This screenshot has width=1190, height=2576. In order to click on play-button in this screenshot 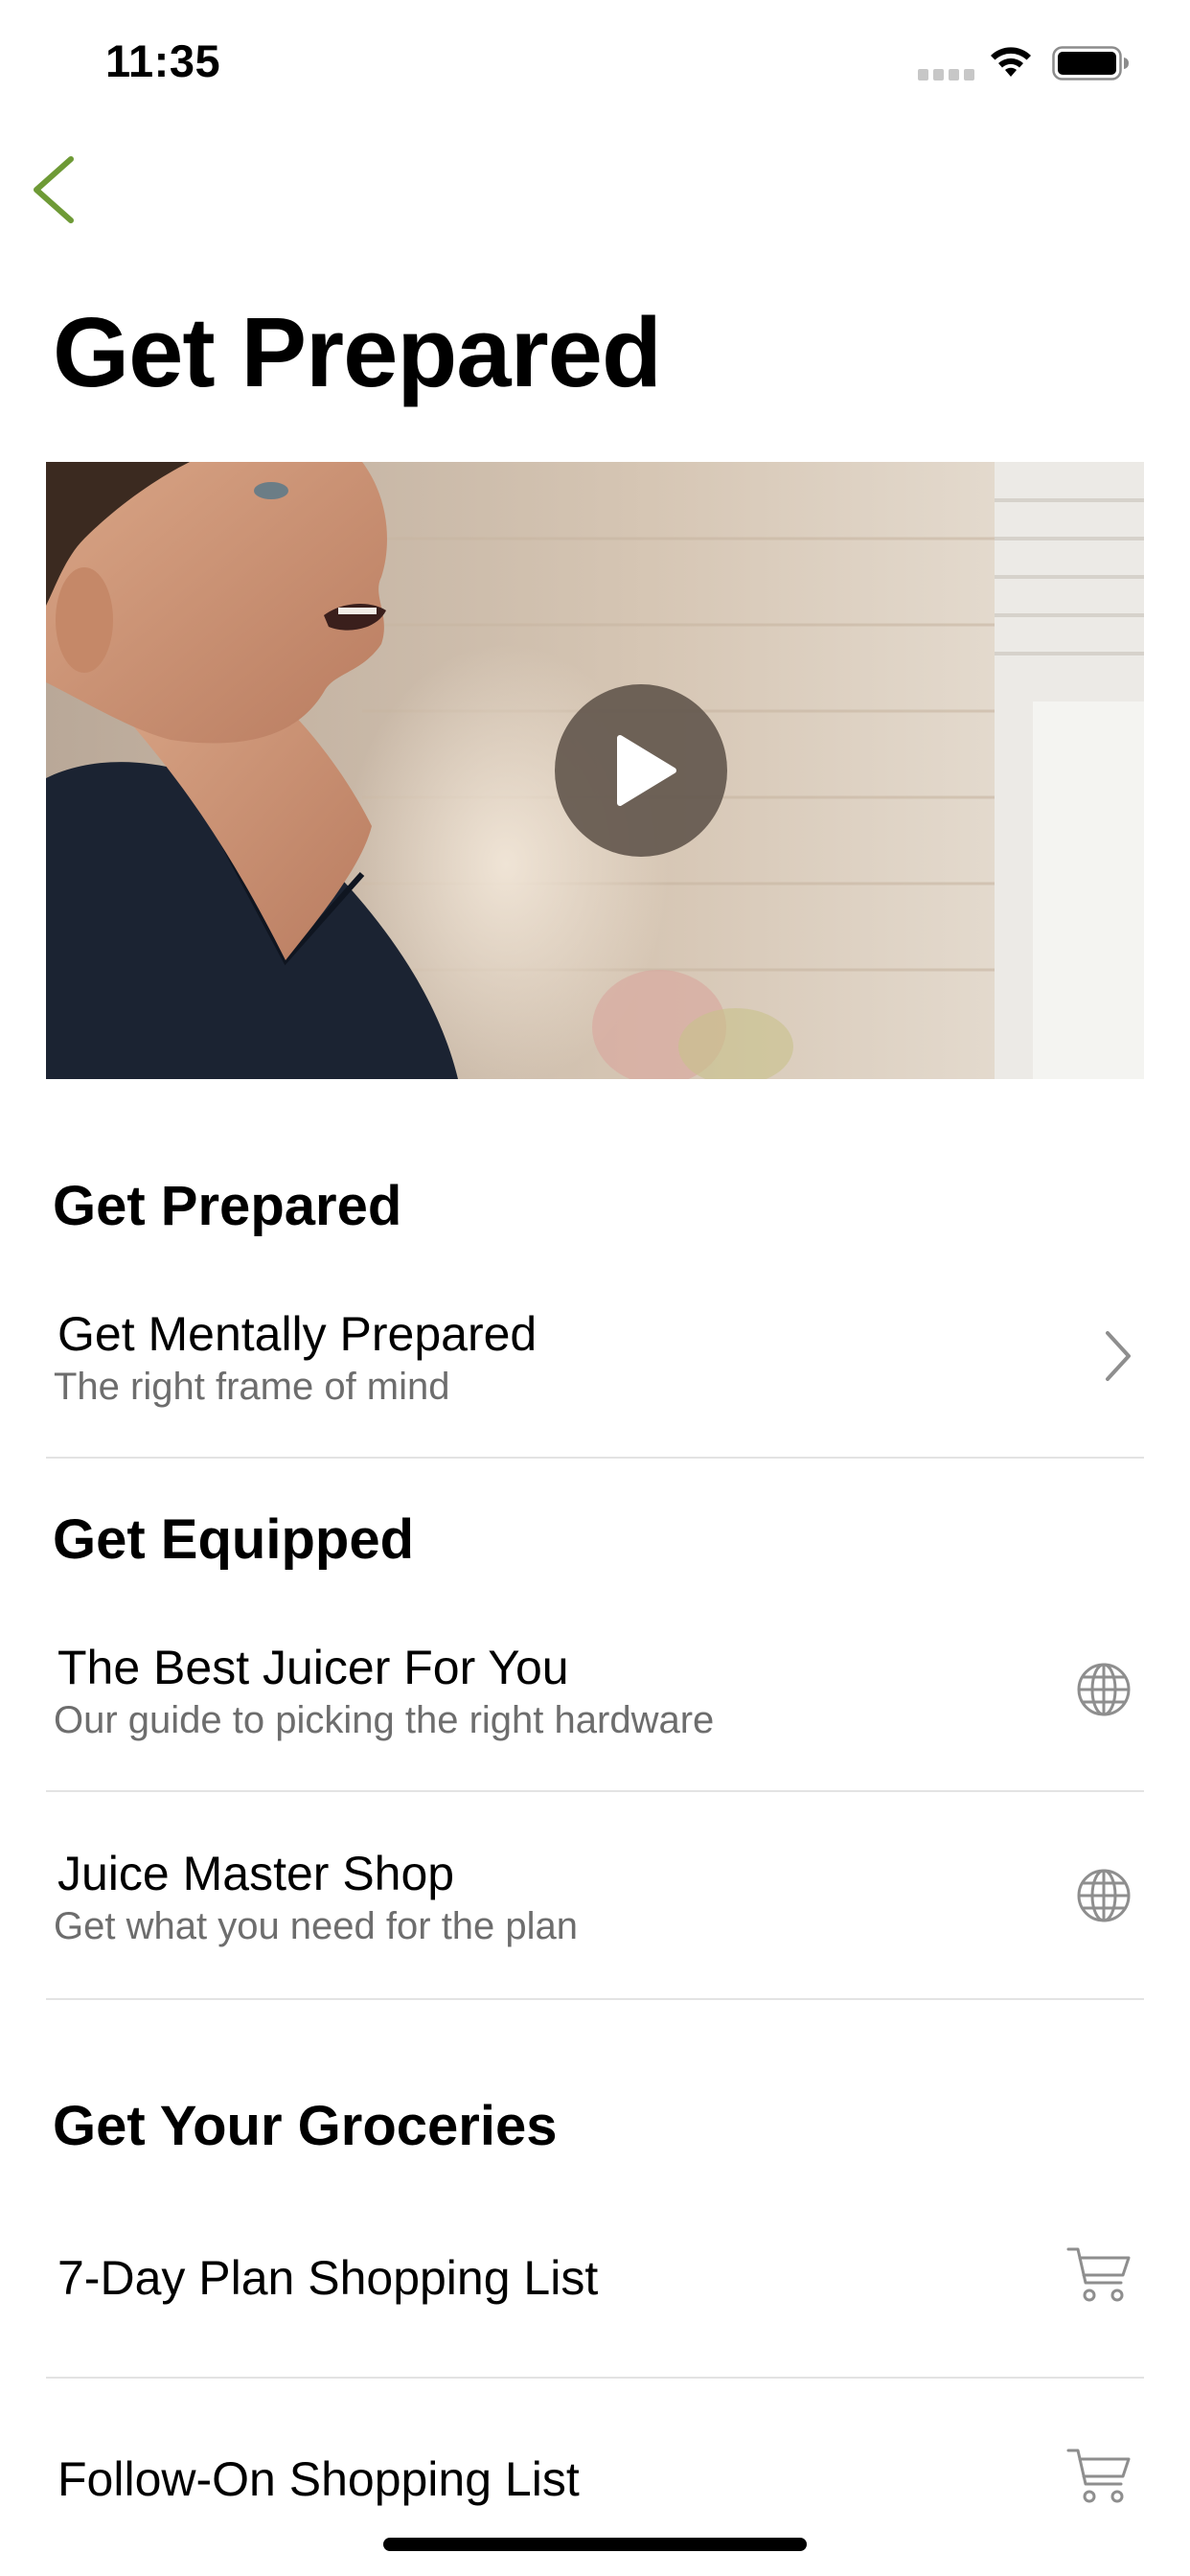, I will do `click(641, 770)`.